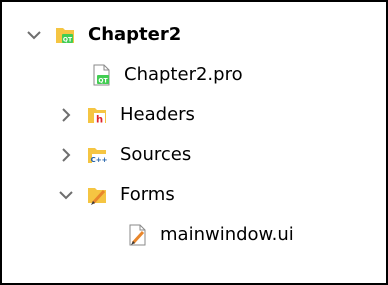 The width and height of the screenshot is (388, 285). Describe the element at coordinates (65, 35) in the screenshot. I see `qt-project-folder-icon: QT` at that location.